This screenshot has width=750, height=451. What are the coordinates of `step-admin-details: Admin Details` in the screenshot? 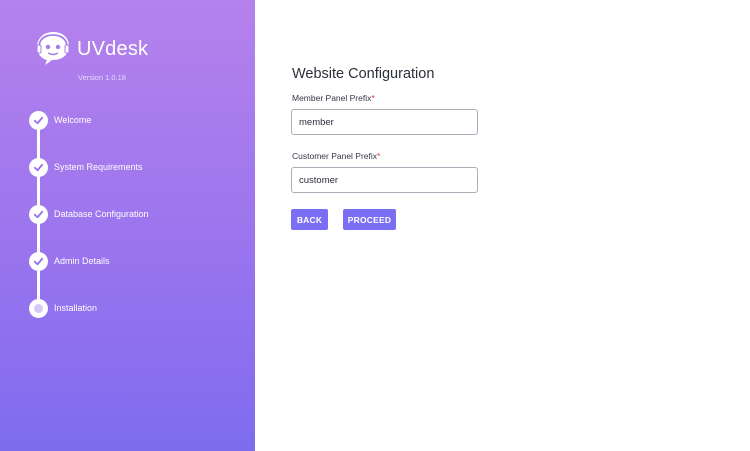 It's located at (69, 261).